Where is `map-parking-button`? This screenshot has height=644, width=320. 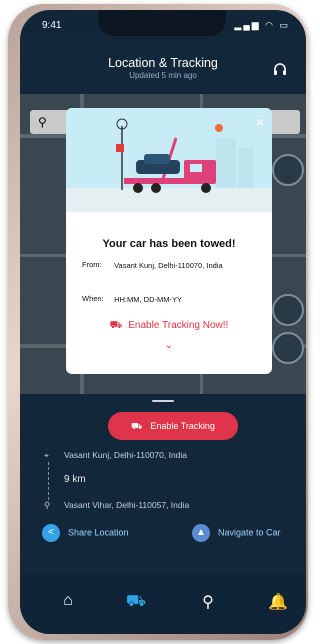
map-parking-button is located at coordinates (288, 310).